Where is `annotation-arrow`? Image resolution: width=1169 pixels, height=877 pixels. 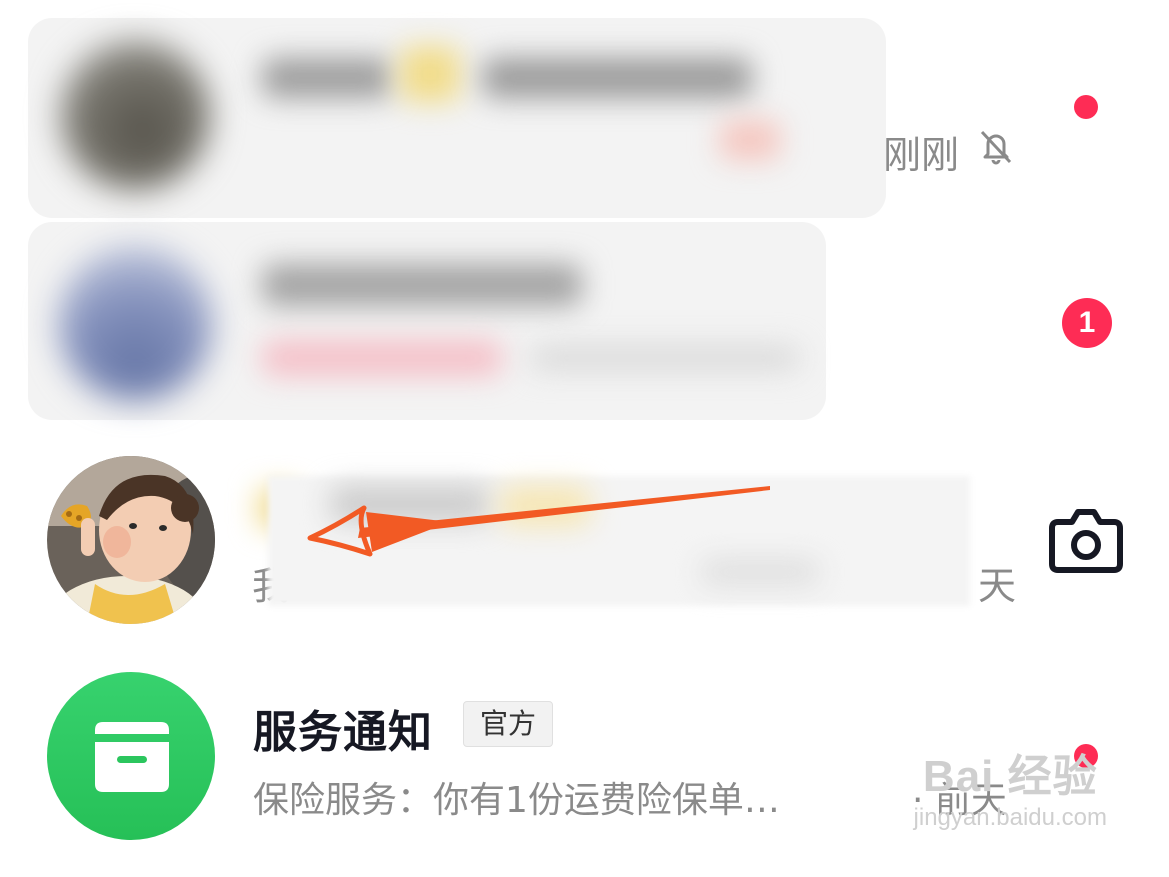 annotation-arrow is located at coordinates (538, 521).